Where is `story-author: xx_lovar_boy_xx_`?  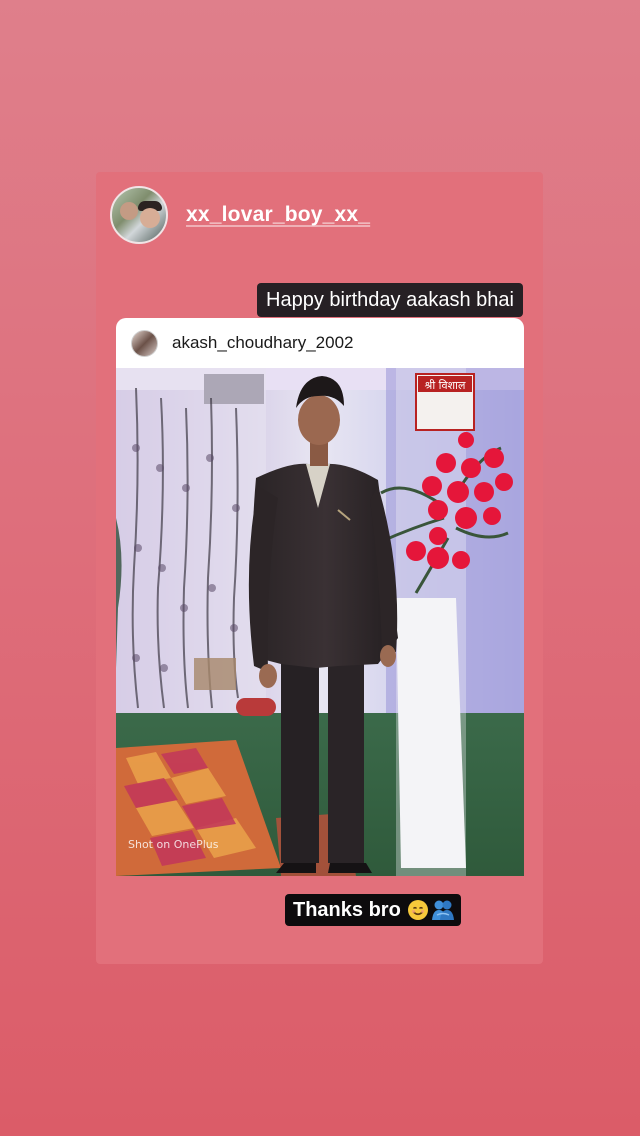 story-author: xx_lovar_boy_xx_ is located at coordinates (240, 215).